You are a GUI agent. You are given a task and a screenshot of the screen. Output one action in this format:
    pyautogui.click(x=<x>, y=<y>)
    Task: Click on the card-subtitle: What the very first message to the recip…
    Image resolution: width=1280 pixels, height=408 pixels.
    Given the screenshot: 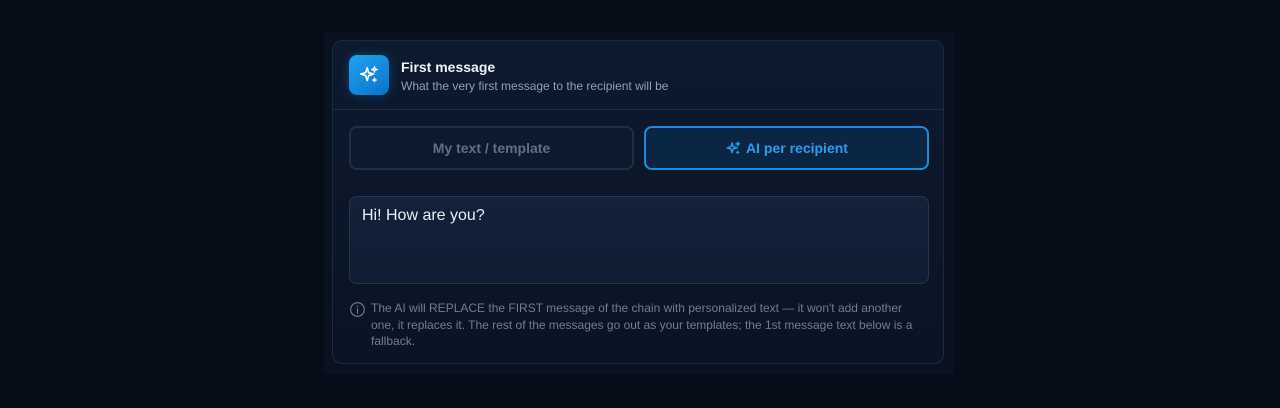 What is the action you would take?
    pyautogui.click(x=535, y=86)
    